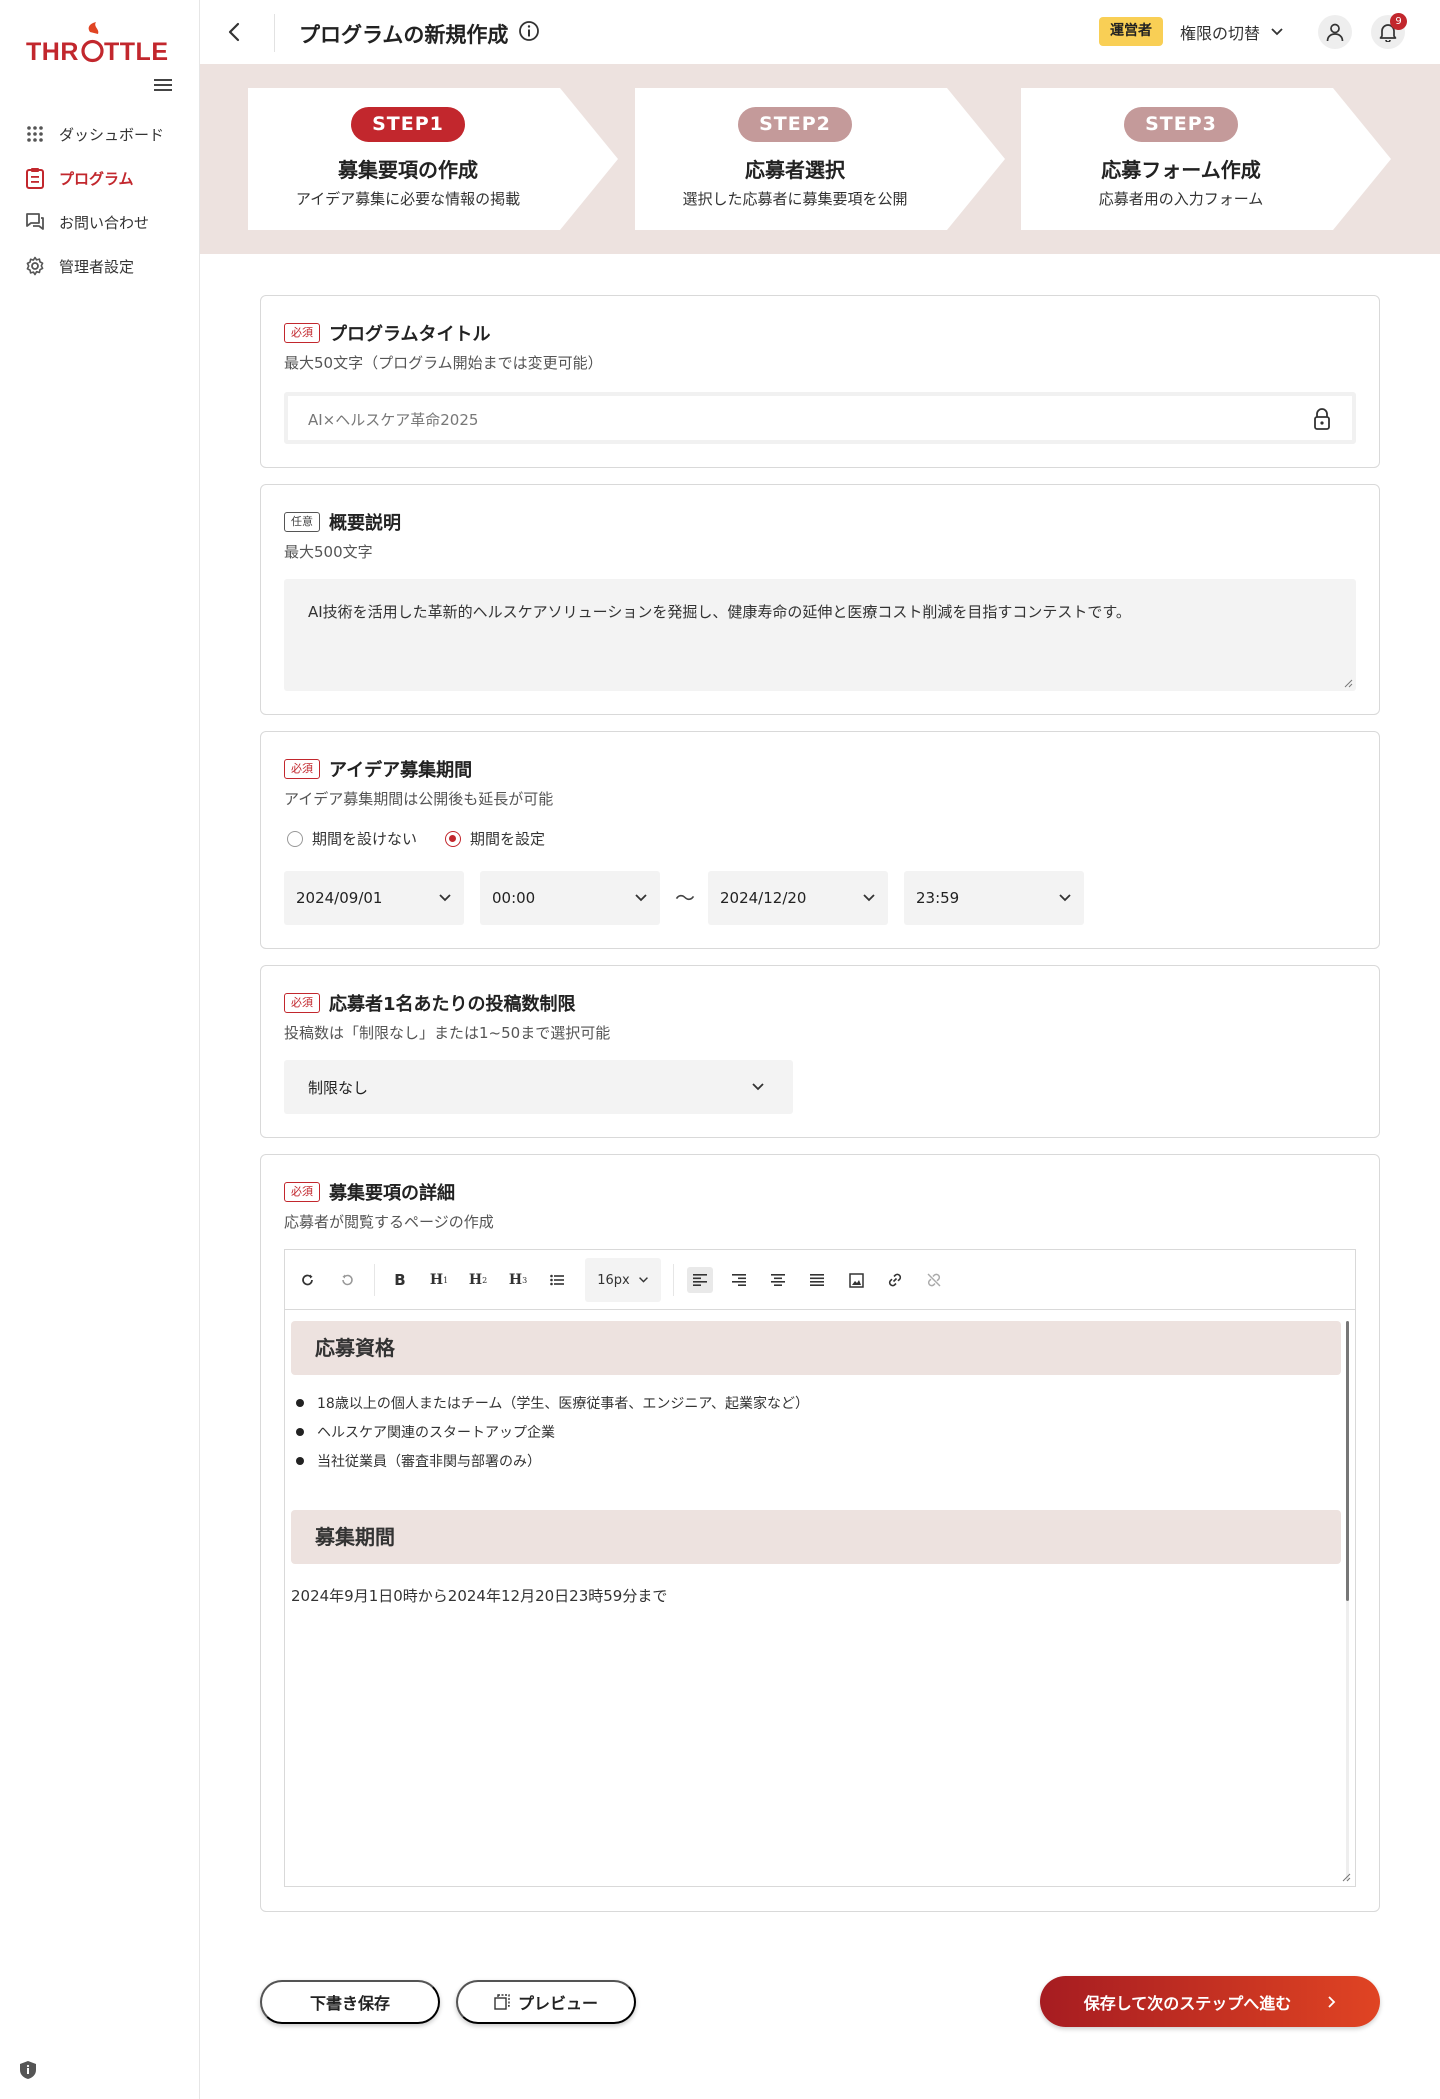 The image size is (1440, 2099). I want to click on heading3-level: 3, so click(525, 1280).